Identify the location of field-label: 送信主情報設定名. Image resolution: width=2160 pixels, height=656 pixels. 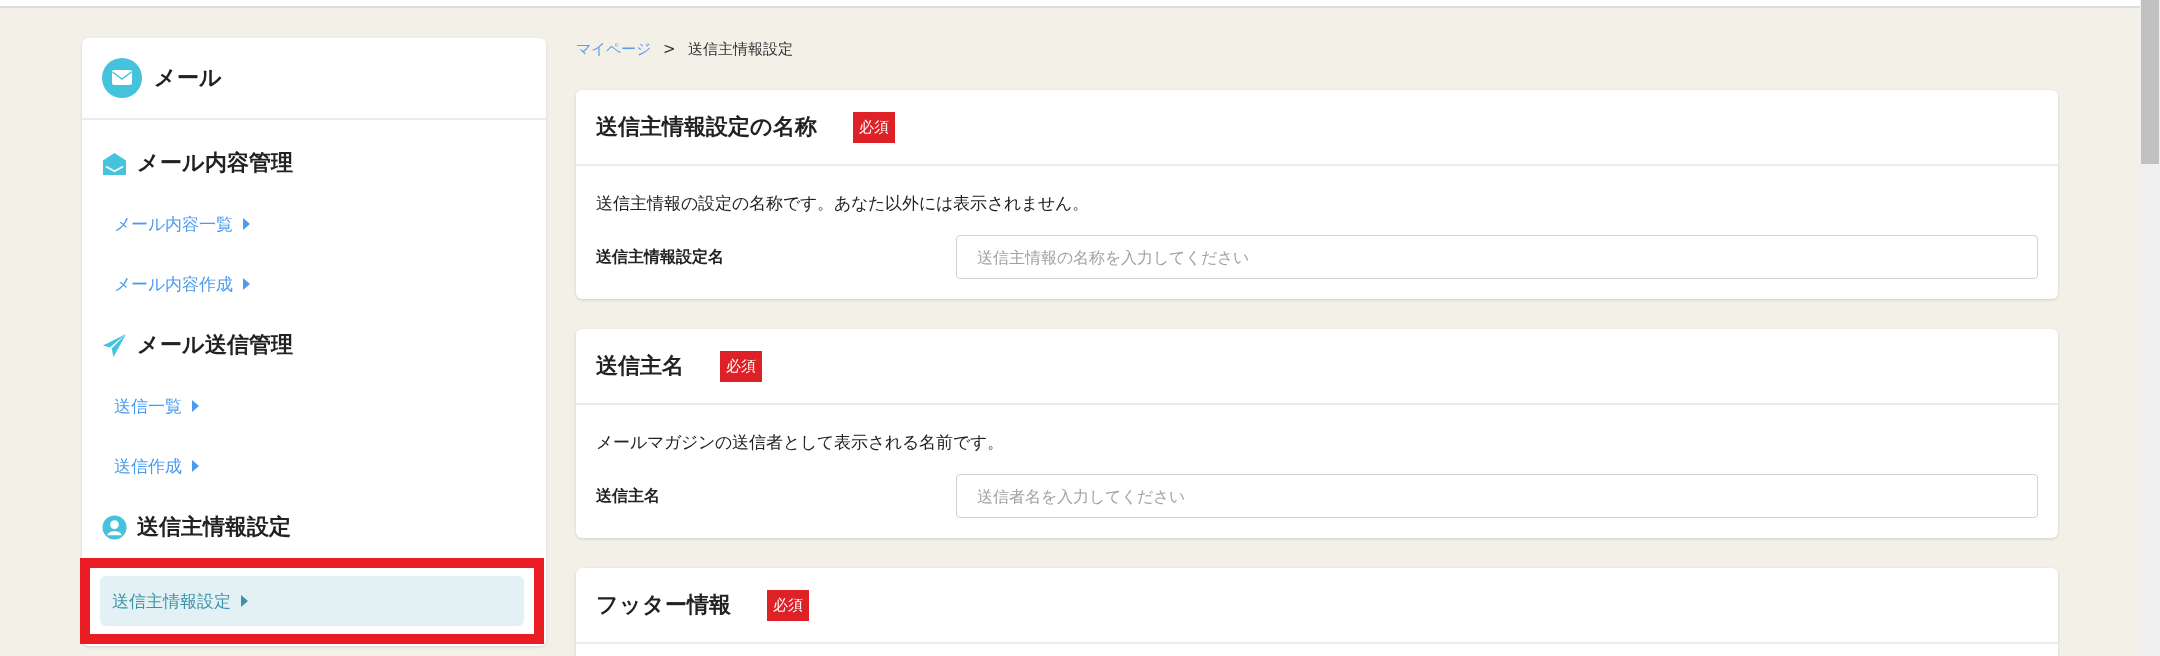
(660, 257).